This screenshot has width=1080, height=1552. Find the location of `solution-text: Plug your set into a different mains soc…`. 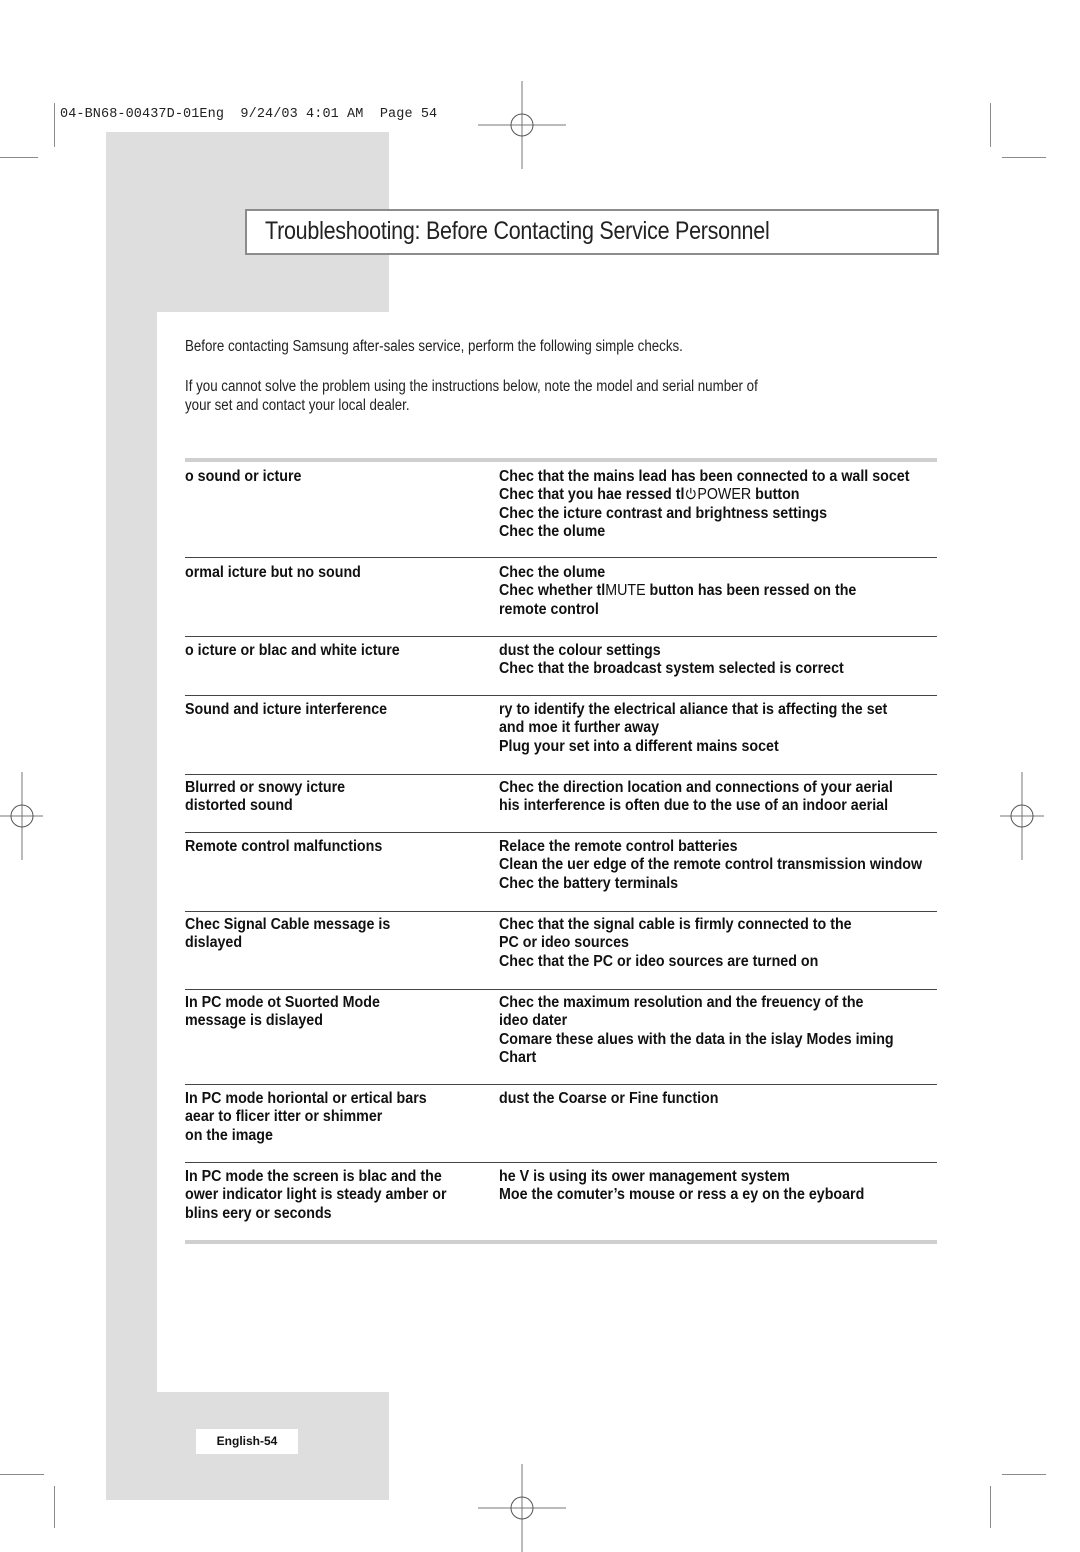

solution-text: Plug your set into a different mains soc… is located at coordinates (639, 746).